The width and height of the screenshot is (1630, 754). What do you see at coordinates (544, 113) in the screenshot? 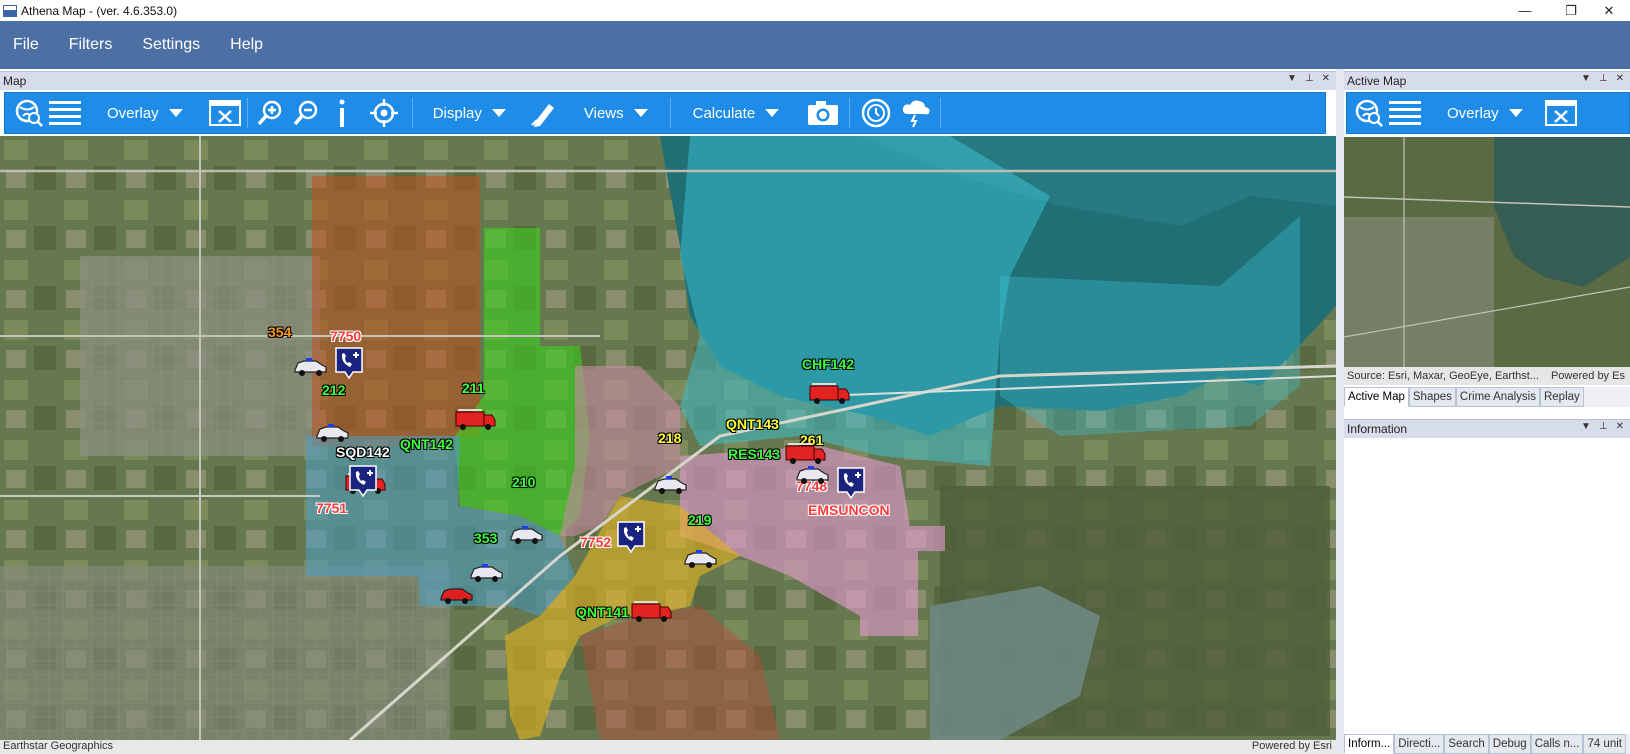
I see `draw-pencil-icon` at bounding box center [544, 113].